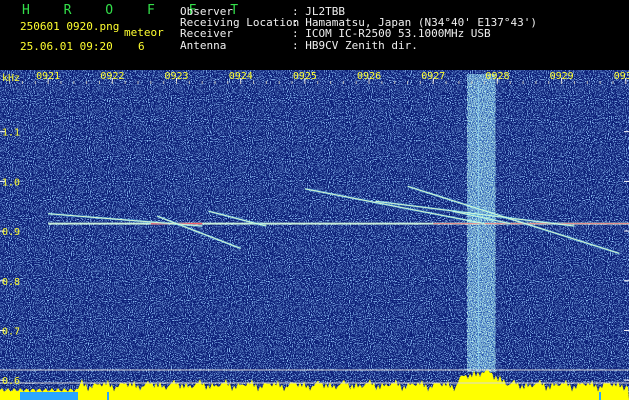  What do you see at coordinates (11, 232) in the screenshot?
I see `y-tick-label: 0.9` at bounding box center [11, 232].